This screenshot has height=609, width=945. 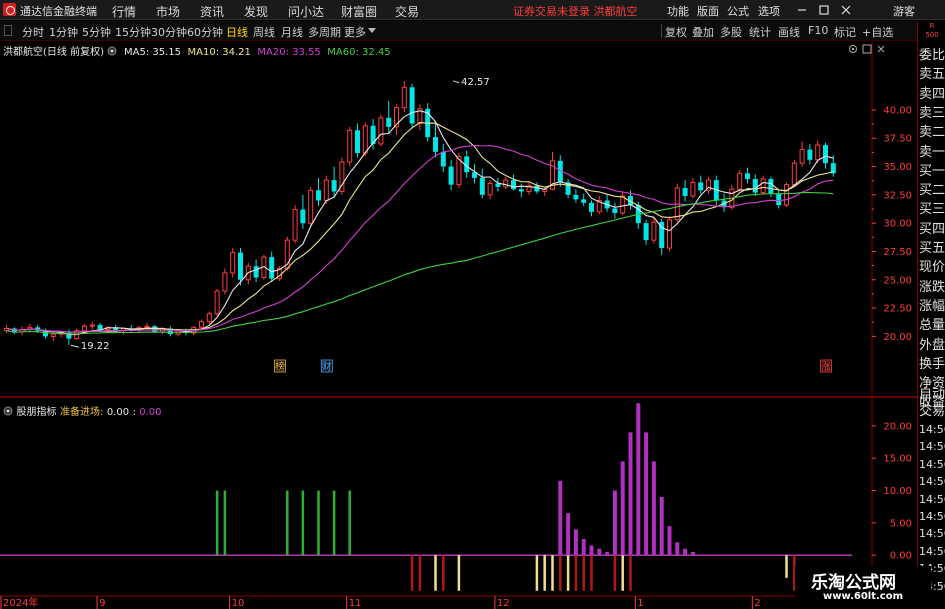 I want to click on tick-time-6: 14:56, so click(x=932, y=534).